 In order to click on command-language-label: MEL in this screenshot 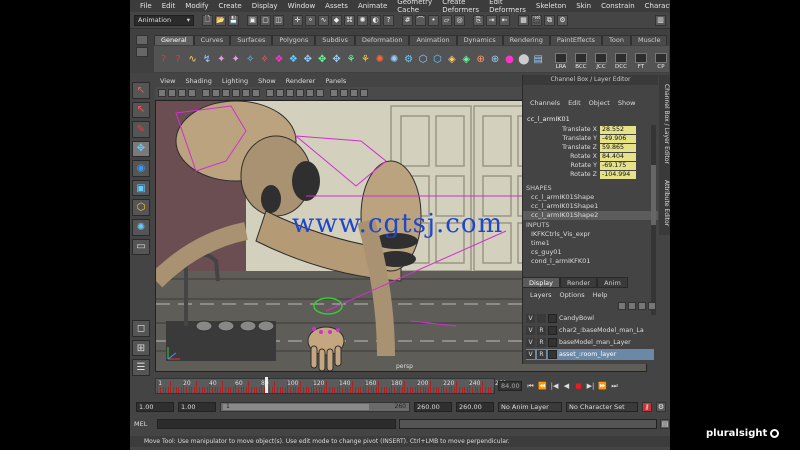, I will do `click(144, 424)`.